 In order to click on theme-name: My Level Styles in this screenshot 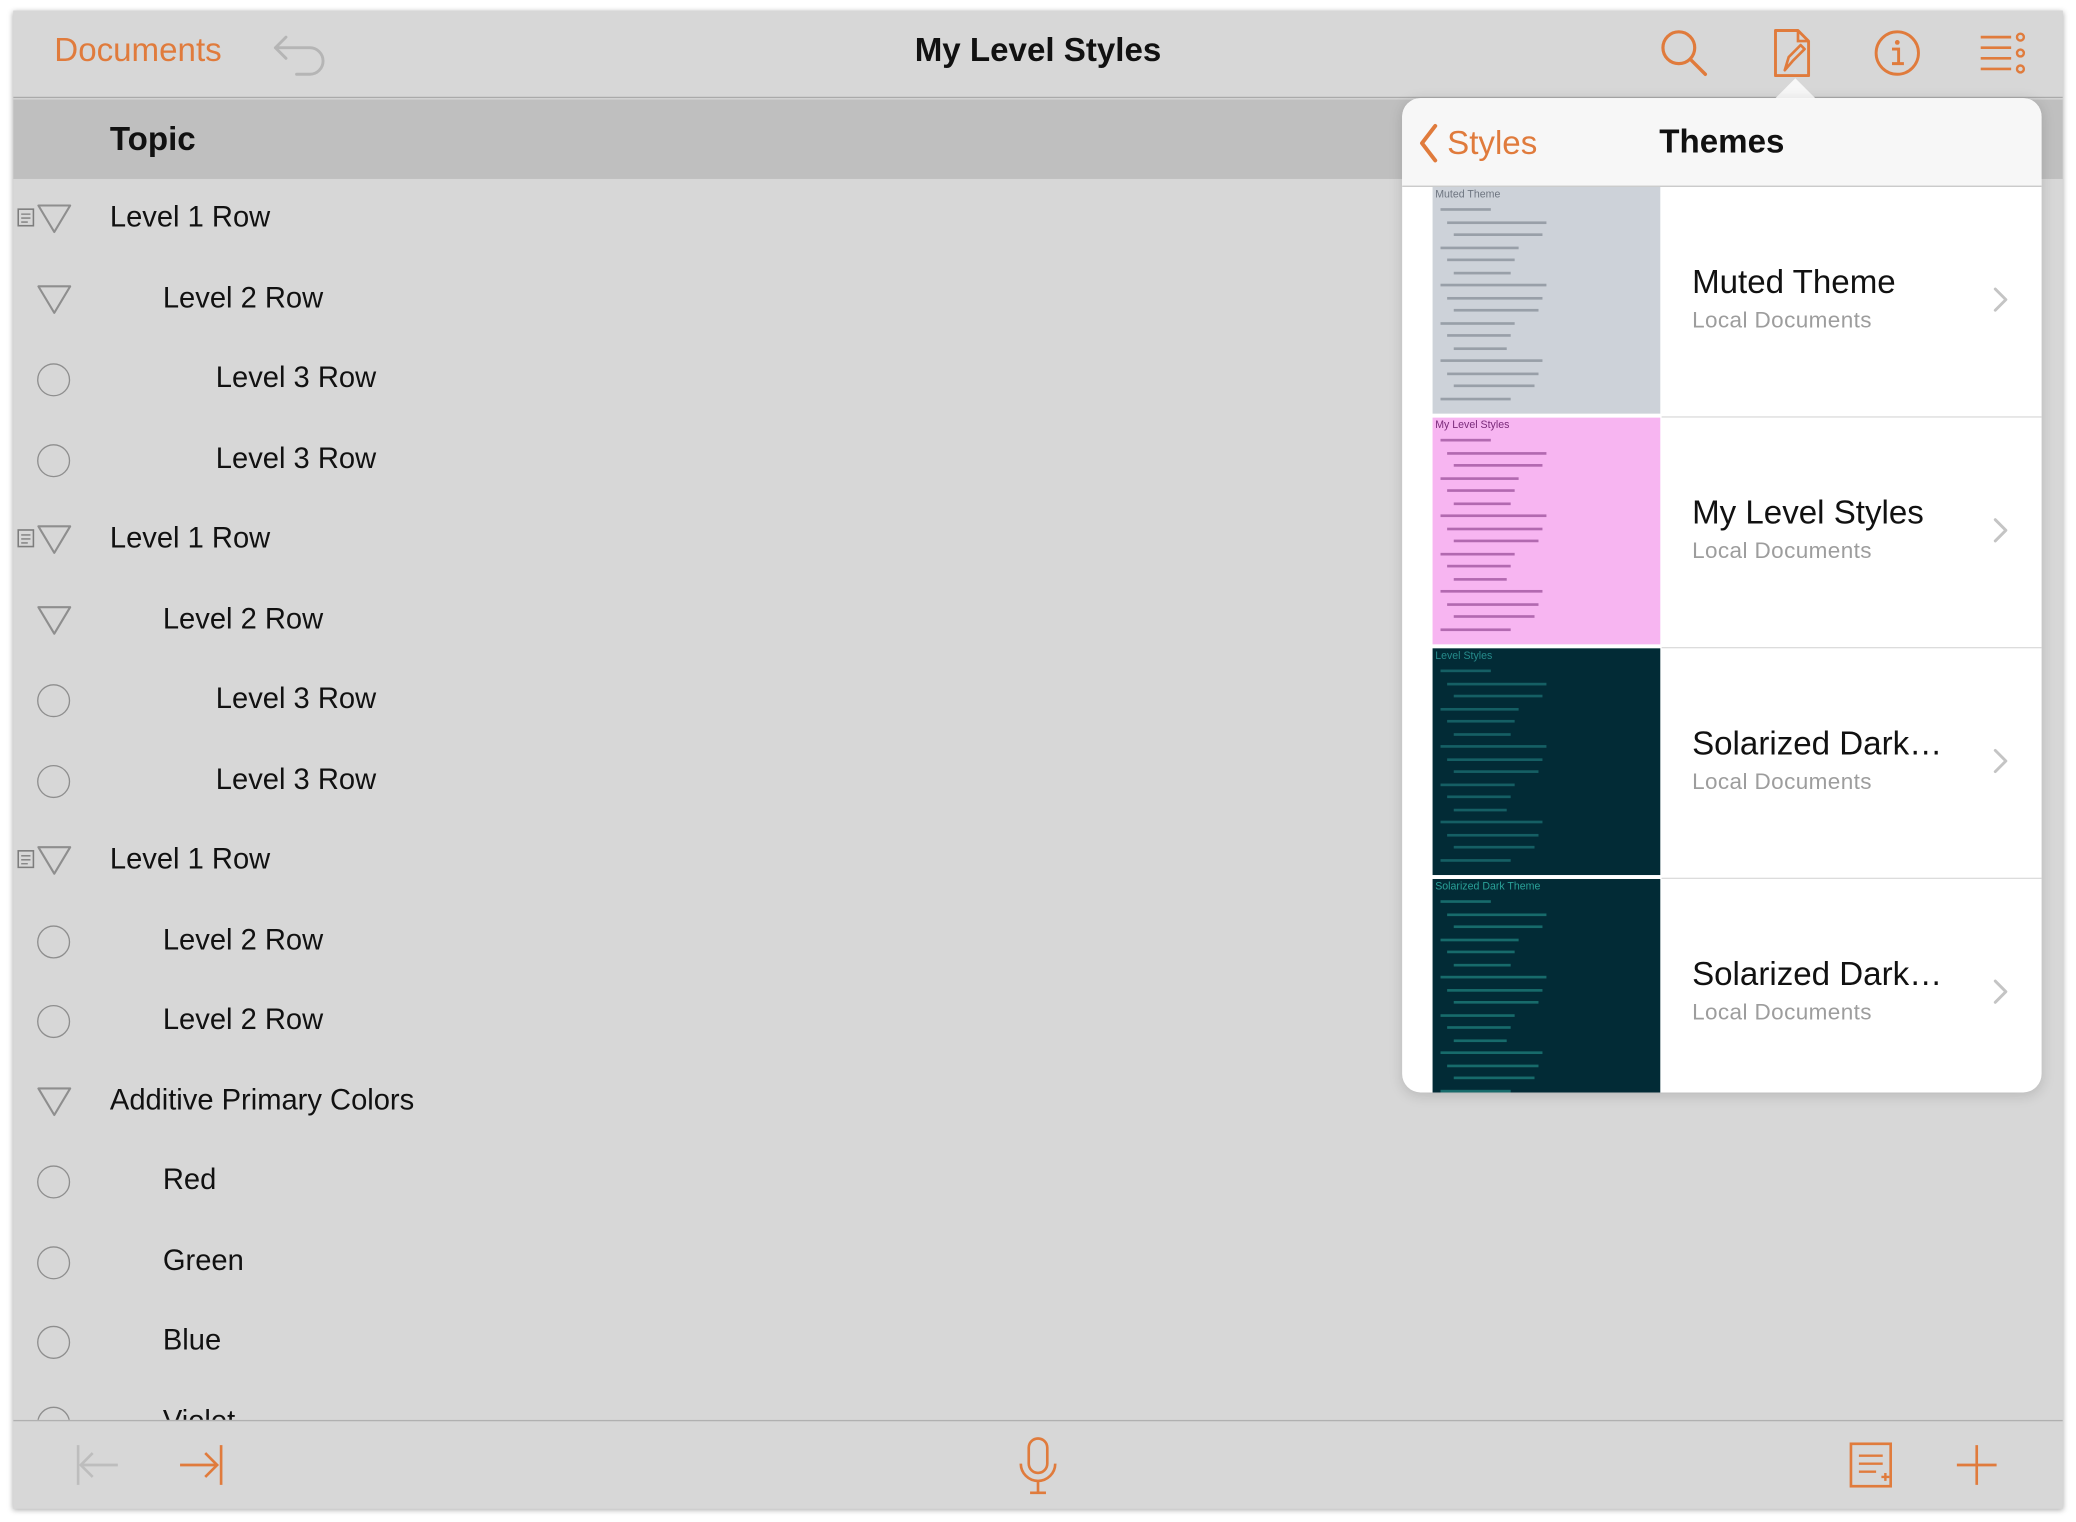, I will do `click(1808, 513)`.